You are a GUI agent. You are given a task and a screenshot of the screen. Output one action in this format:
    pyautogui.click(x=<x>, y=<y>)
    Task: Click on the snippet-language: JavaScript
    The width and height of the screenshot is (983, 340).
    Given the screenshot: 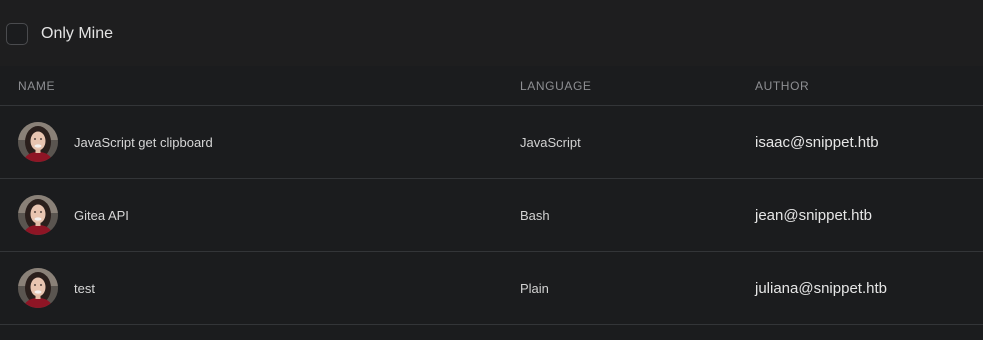 What is the action you would take?
    pyautogui.click(x=550, y=142)
    